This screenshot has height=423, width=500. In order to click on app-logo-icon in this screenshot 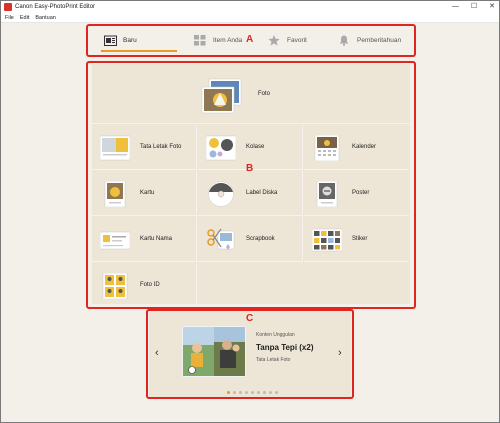, I will do `click(8, 7)`.